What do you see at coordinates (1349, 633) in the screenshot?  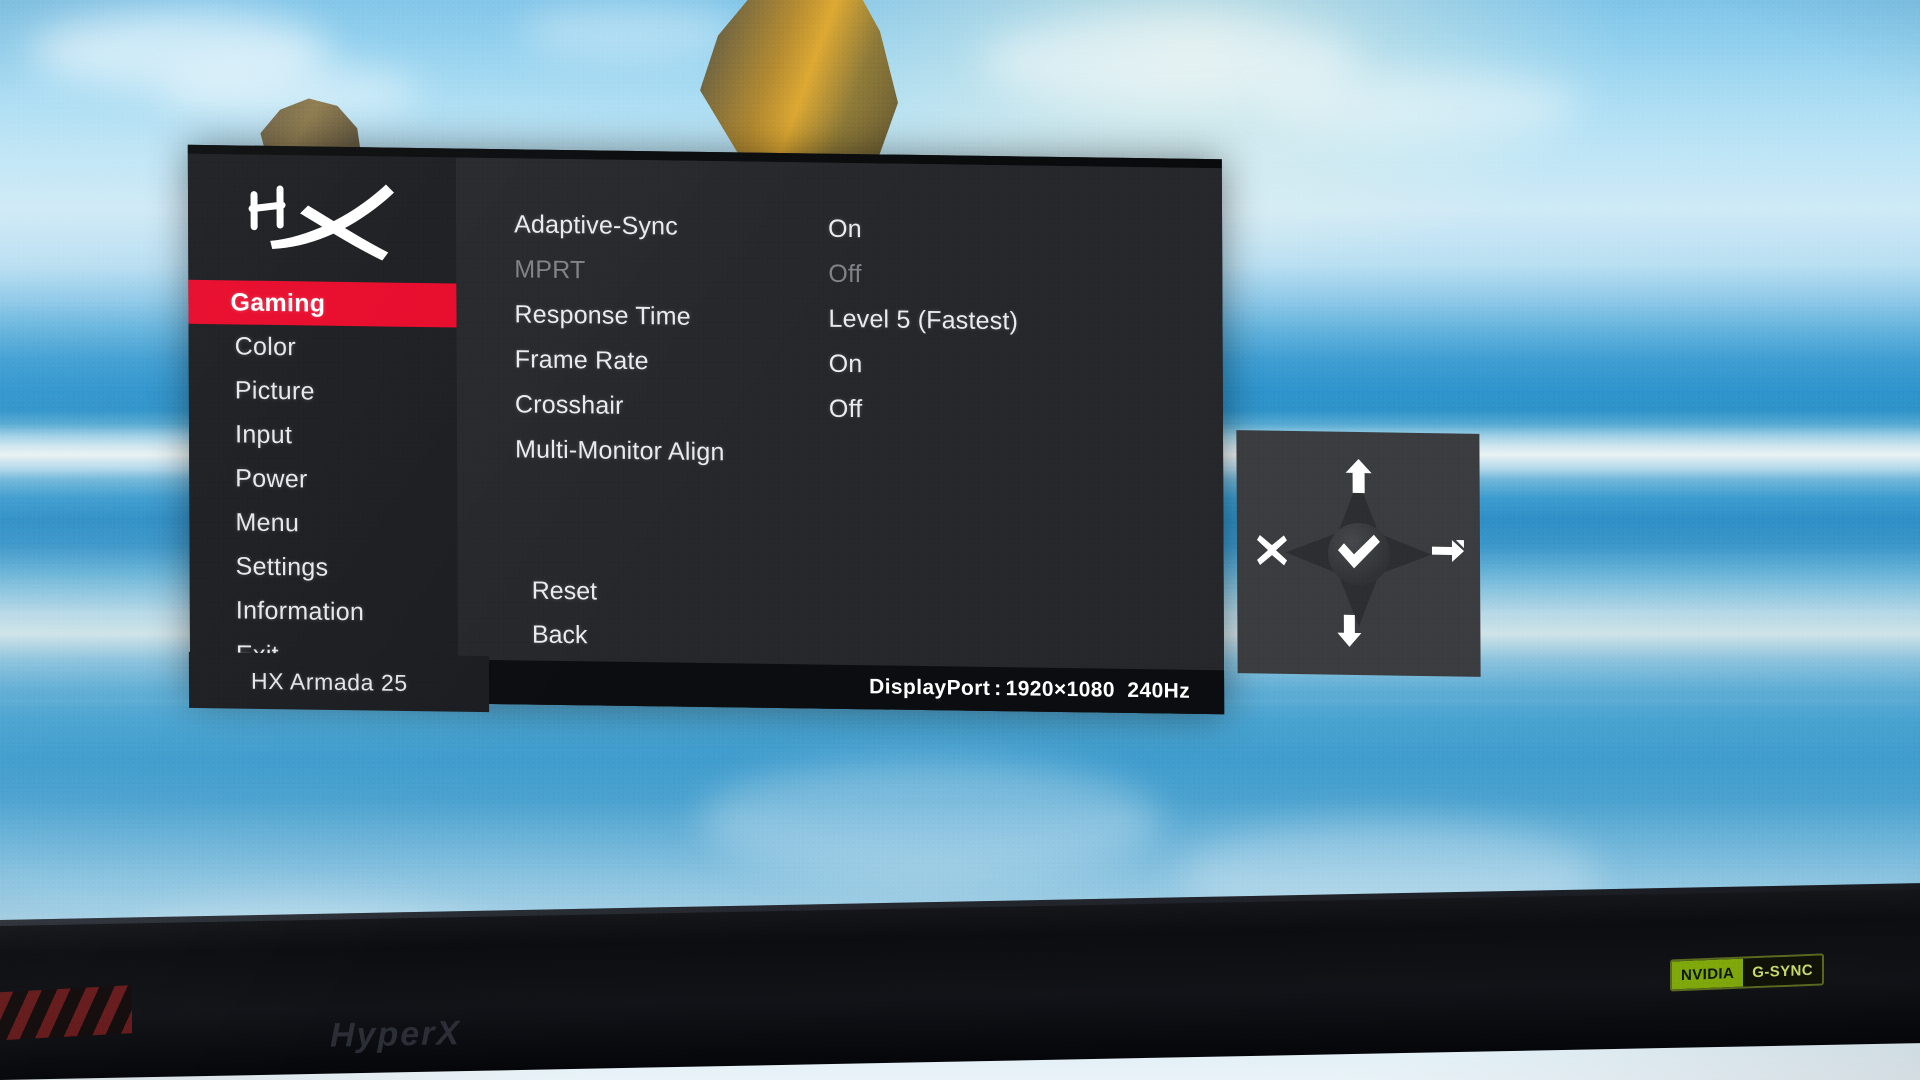 I see `arrow-down-icon` at bounding box center [1349, 633].